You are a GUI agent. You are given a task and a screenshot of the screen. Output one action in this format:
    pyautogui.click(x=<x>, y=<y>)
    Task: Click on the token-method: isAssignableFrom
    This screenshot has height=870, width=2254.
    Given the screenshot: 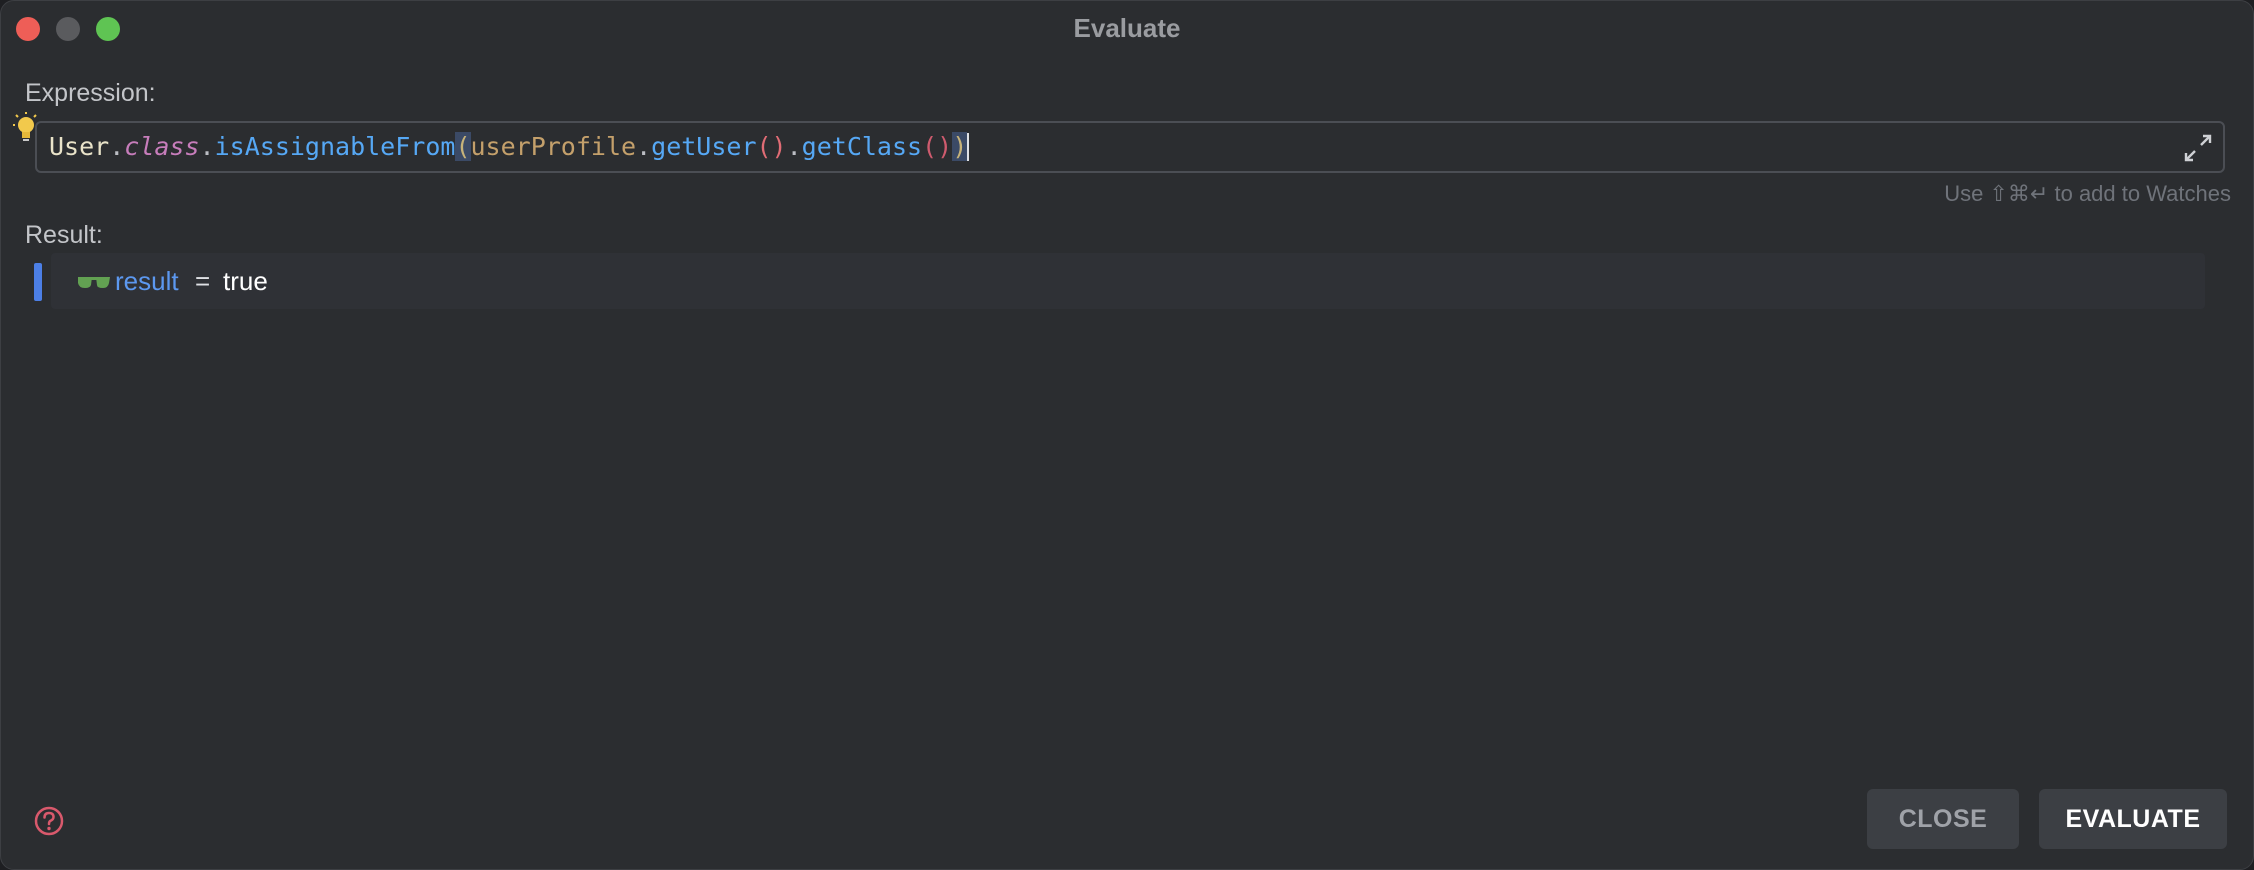 What is the action you would take?
    pyautogui.click(x=335, y=146)
    